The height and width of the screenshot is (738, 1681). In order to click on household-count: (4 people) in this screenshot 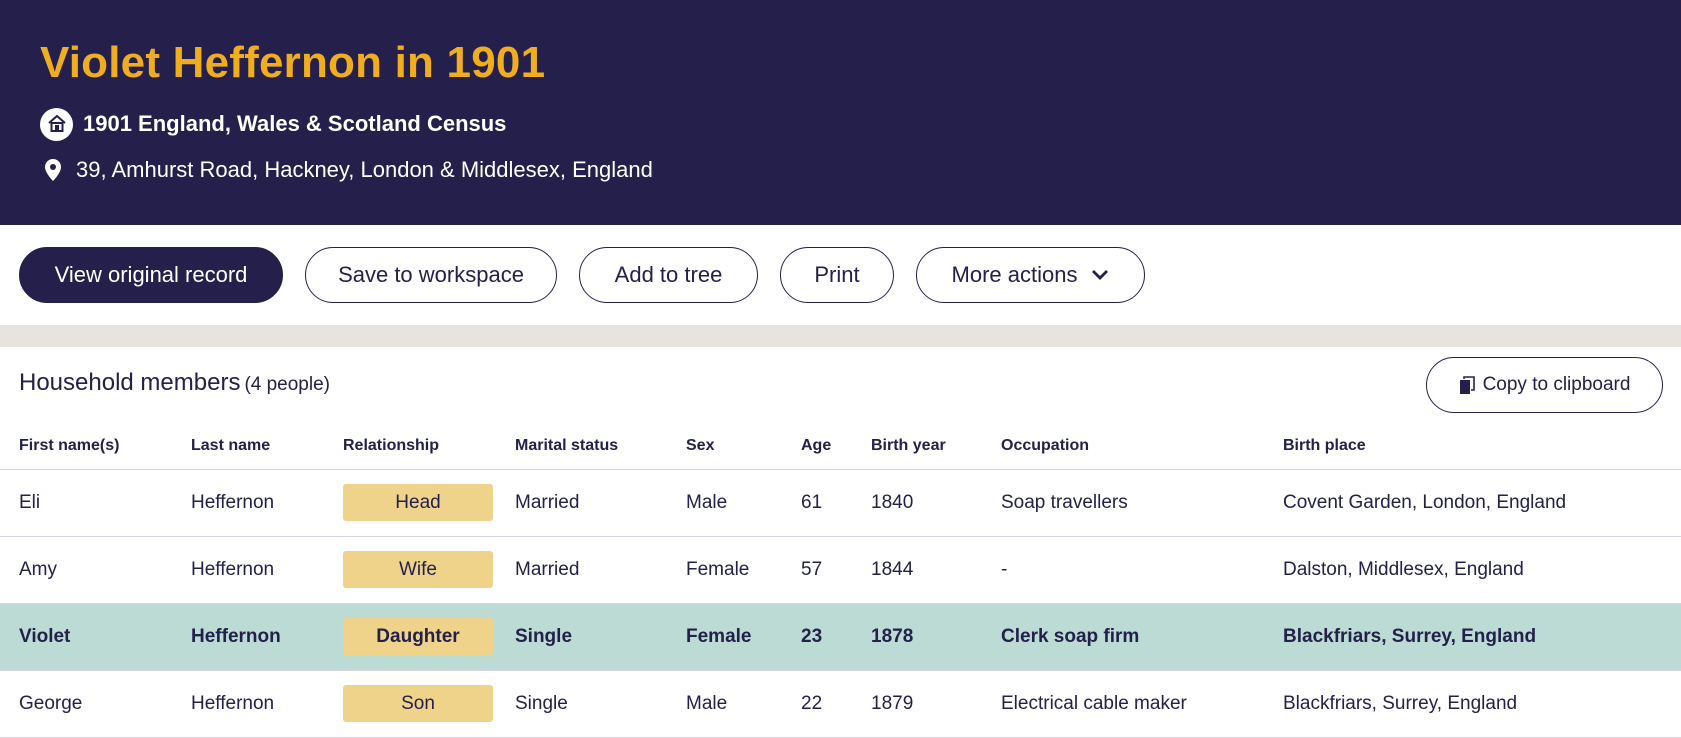, I will do `click(287, 384)`.